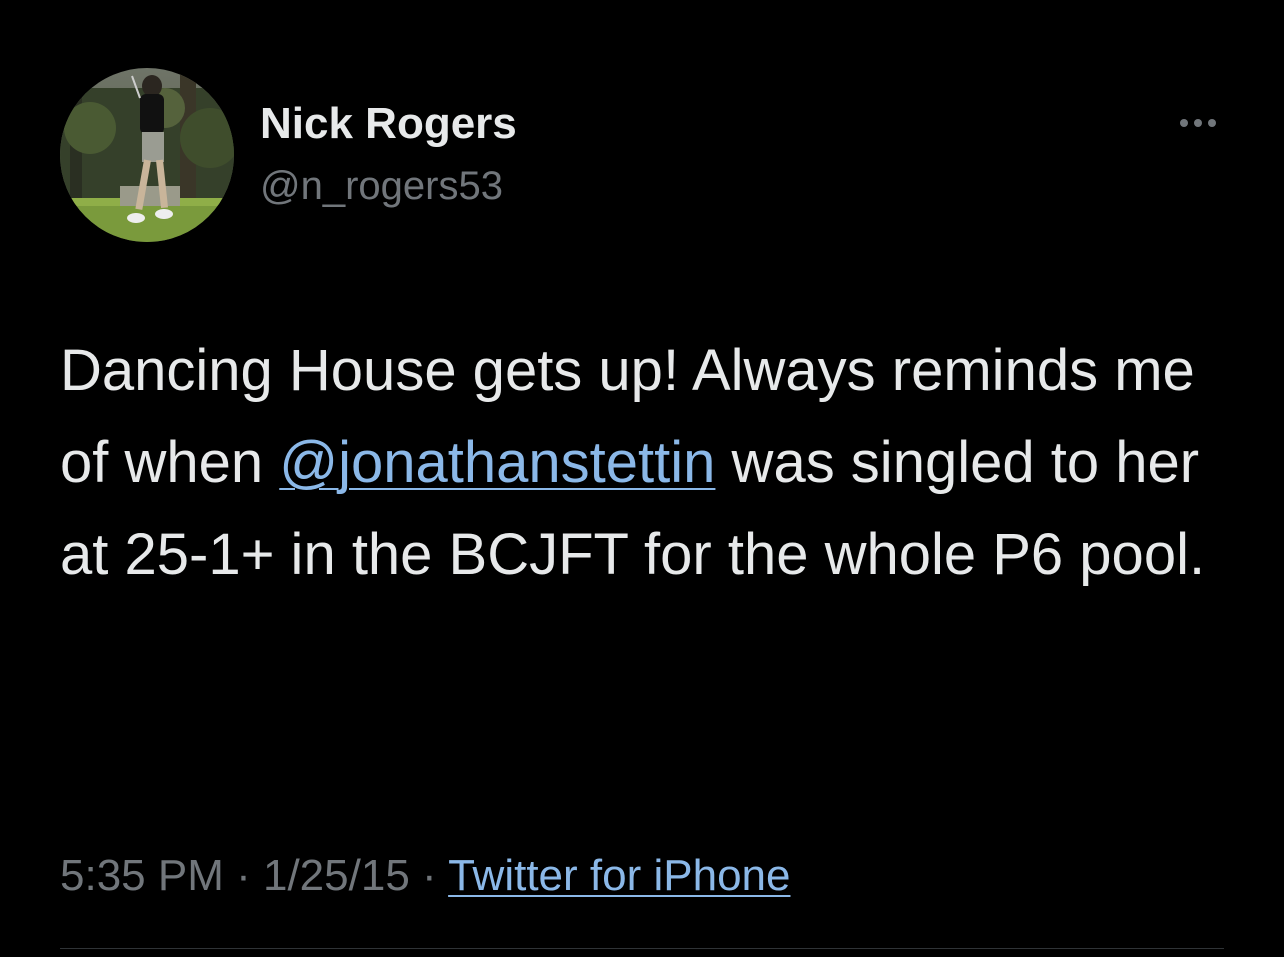 This screenshot has width=1284, height=957. I want to click on profile-photo-golfer-icon, so click(147, 155).